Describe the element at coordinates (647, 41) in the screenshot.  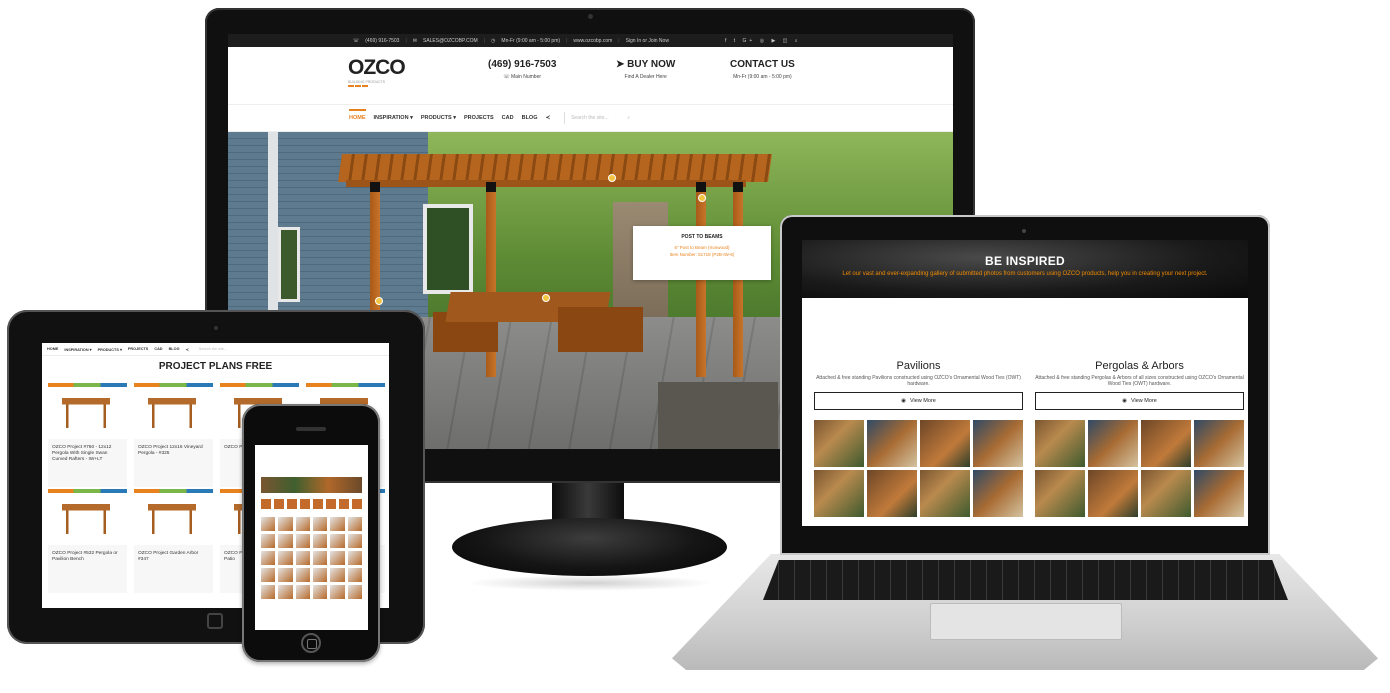
I see `topbar-signin: Sign In or Join Now` at that location.